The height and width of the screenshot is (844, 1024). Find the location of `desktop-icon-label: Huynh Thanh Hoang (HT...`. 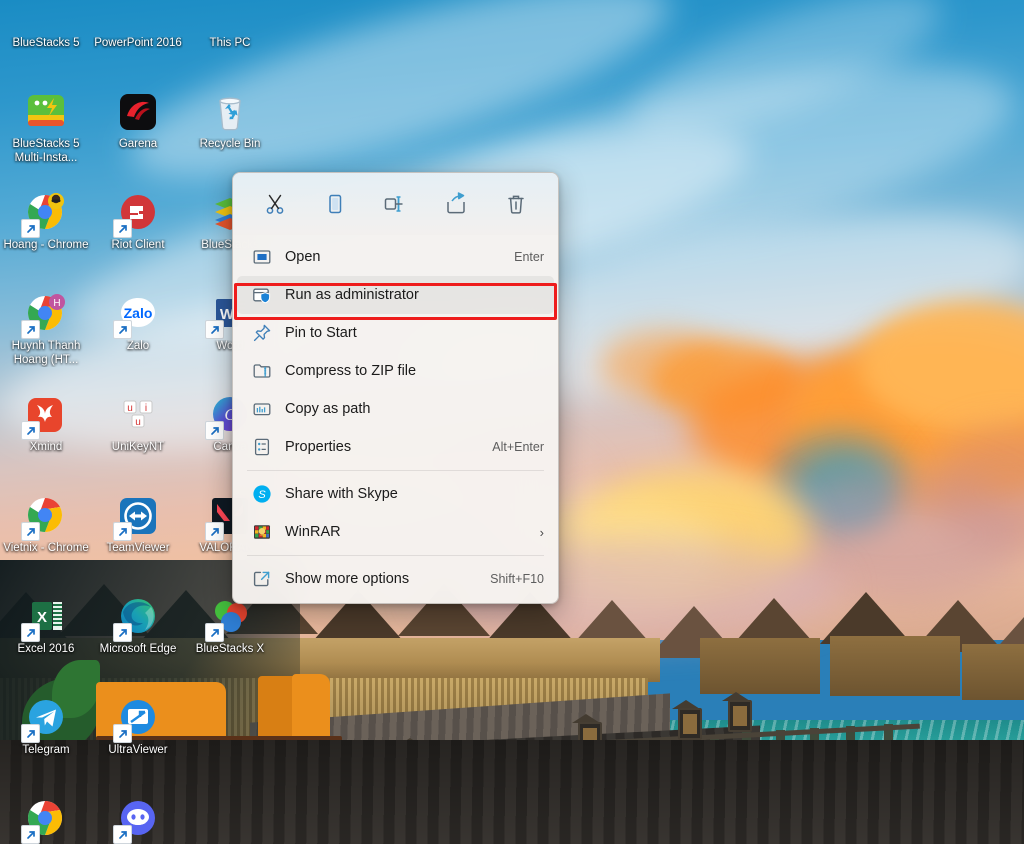

desktop-icon-label: Huynh Thanh Hoang (HT... is located at coordinates (46, 353).